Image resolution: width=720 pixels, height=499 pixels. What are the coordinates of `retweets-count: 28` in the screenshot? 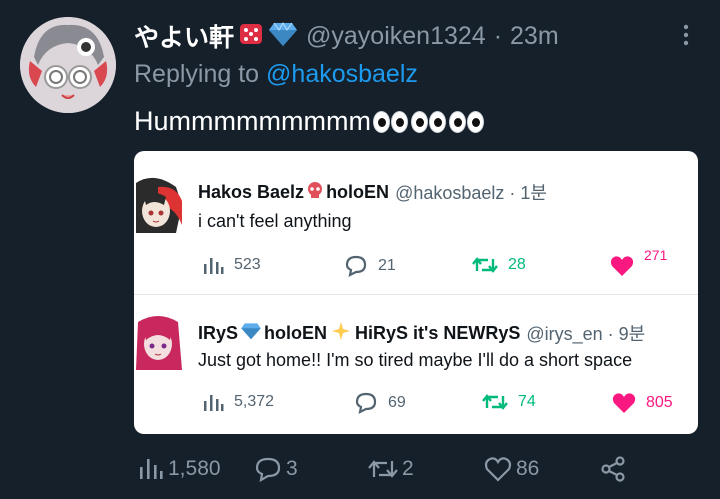 It's located at (517, 264).